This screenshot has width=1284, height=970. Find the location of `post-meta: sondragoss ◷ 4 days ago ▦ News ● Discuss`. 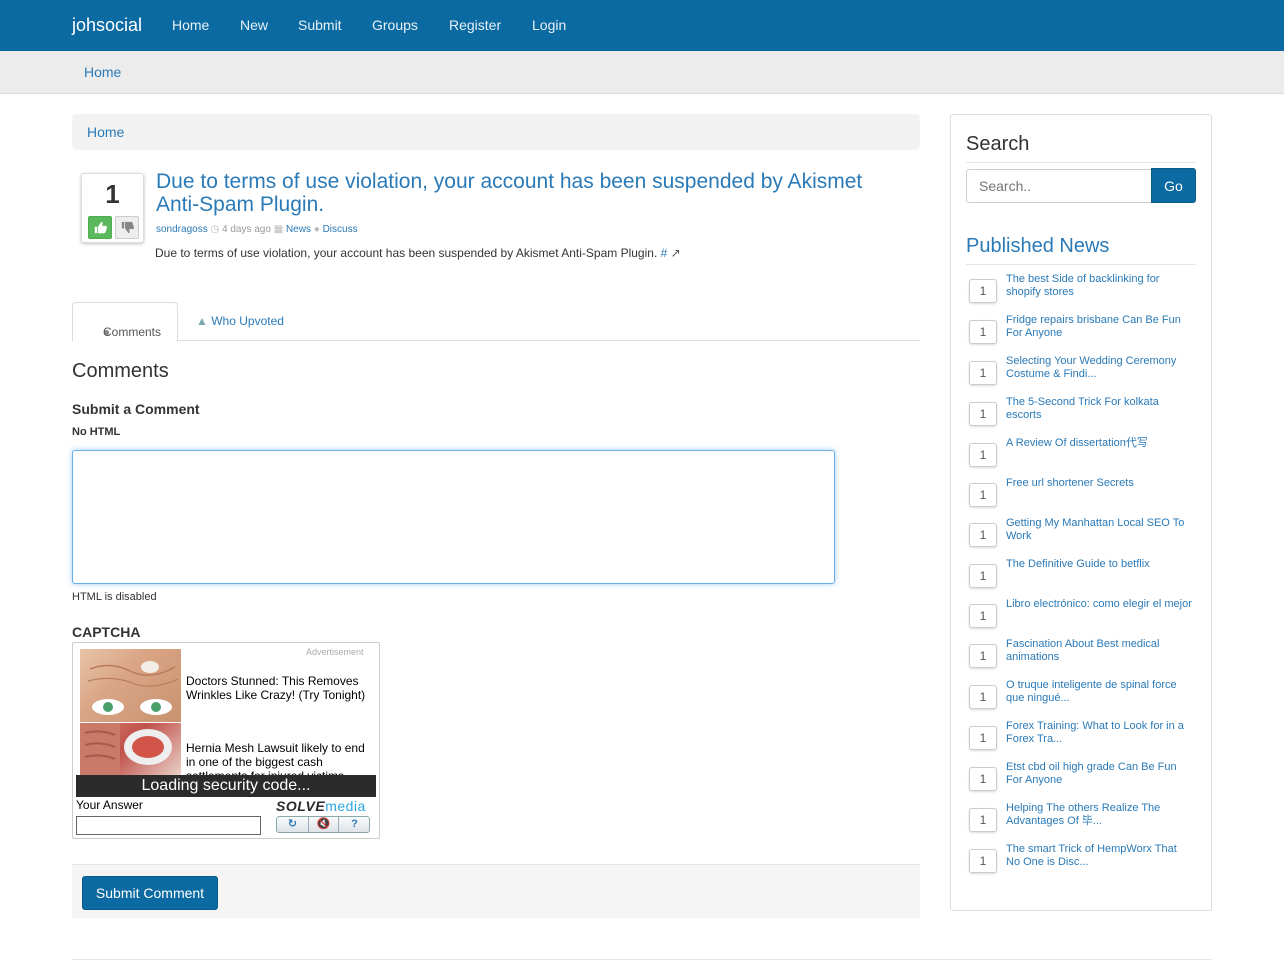

post-meta: sondragoss ◷ 4 days ago ▦ News ● Discuss is located at coordinates (257, 229).